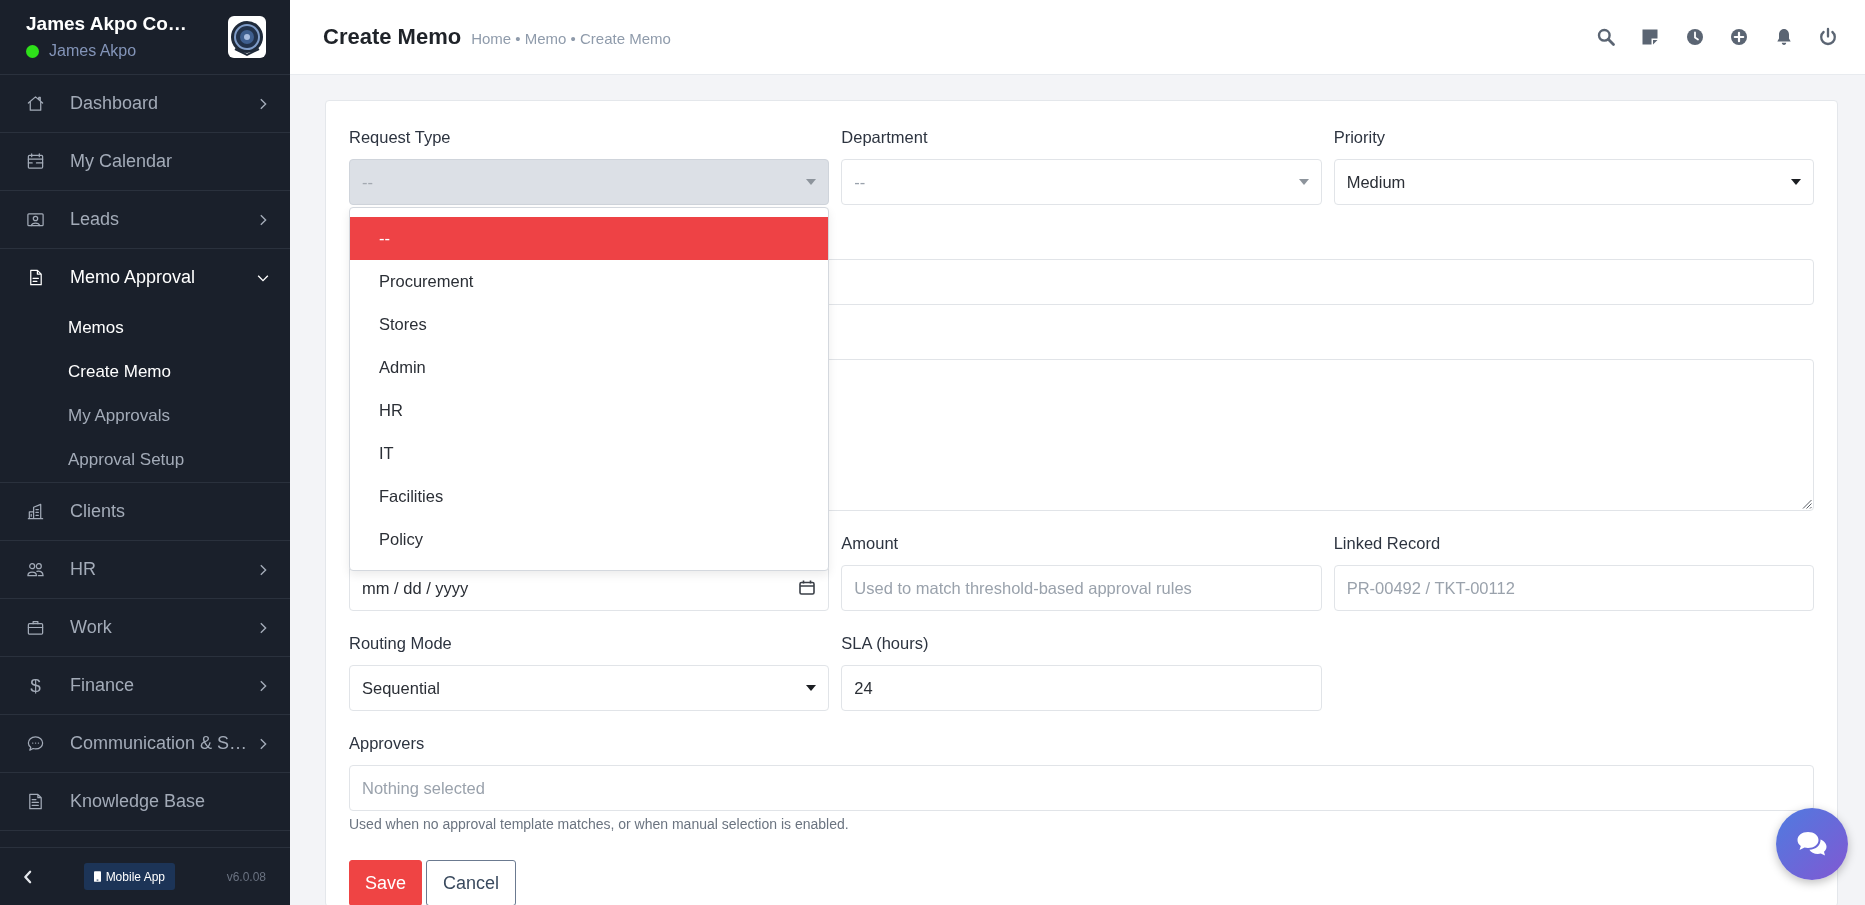  Describe the element at coordinates (1828, 37) in the screenshot. I see `power-icon` at that location.